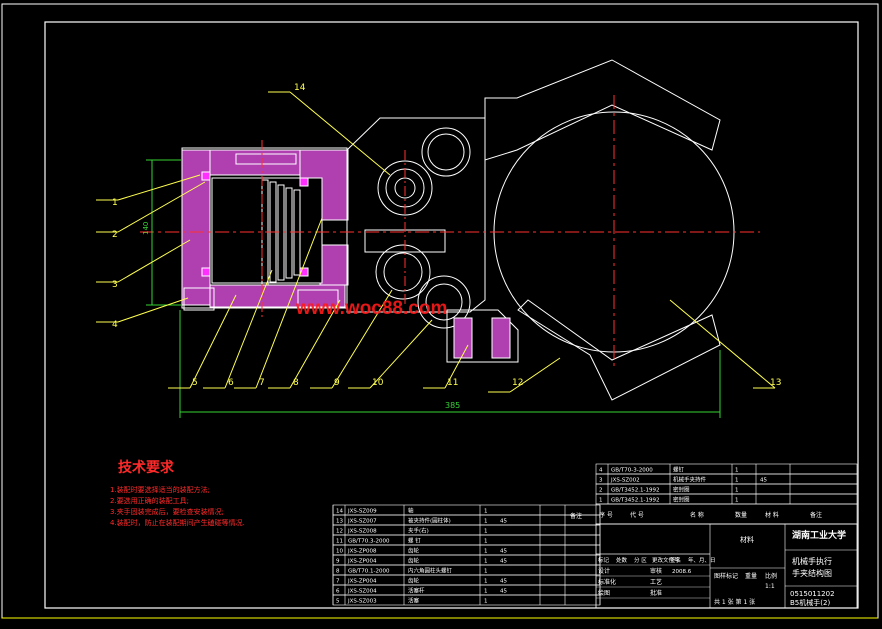 The height and width of the screenshot is (629, 882). Describe the element at coordinates (679, 470) in the screenshot. I see `upper-part-name: 螺钉` at that location.